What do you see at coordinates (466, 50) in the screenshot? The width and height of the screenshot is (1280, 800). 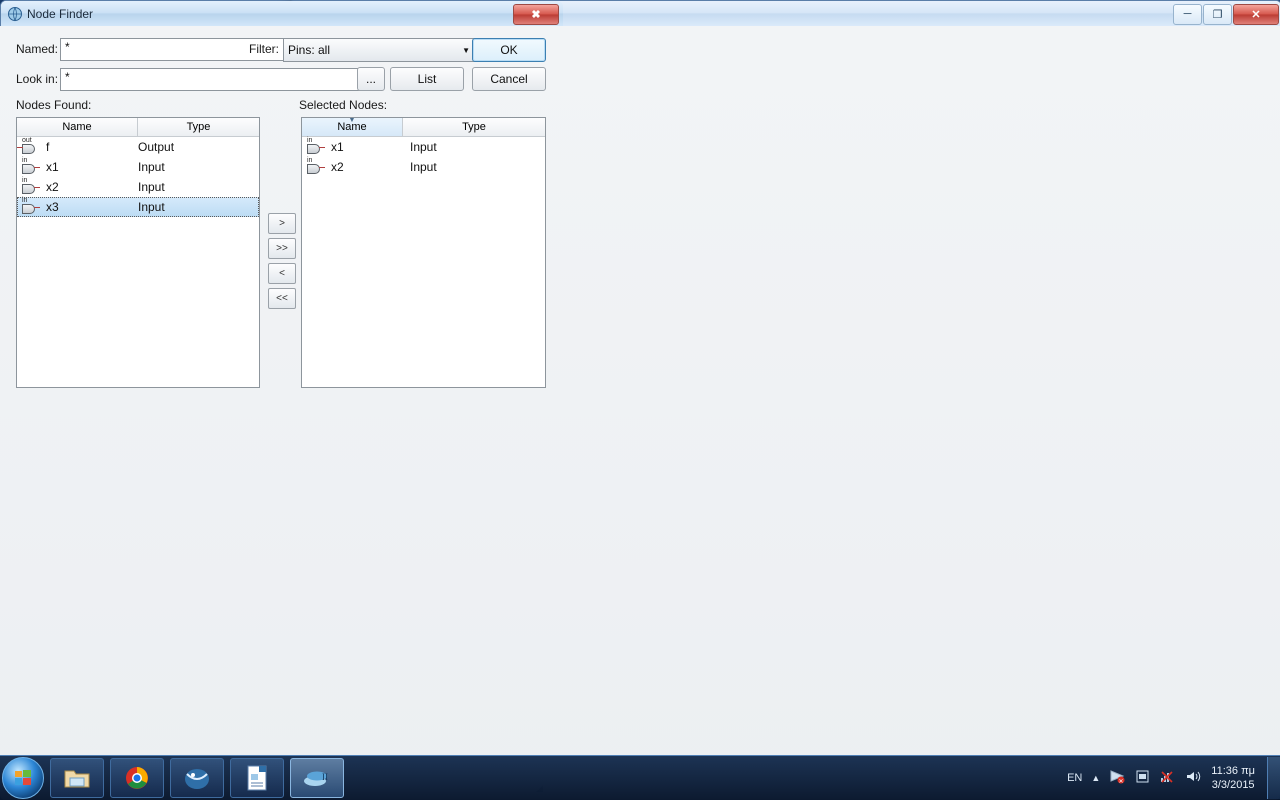 I see `chevron-down-icon: ▼` at bounding box center [466, 50].